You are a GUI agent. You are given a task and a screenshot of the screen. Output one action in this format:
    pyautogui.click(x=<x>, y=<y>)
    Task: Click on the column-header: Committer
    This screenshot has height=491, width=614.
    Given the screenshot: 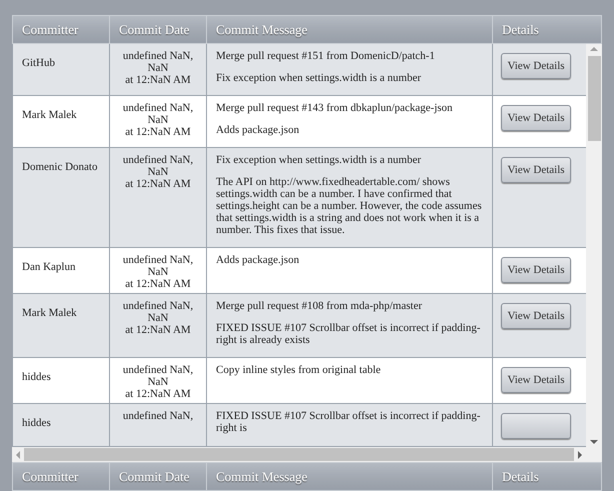 What is the action you would take?
    pyautogui.click(x=50, y=29)
    